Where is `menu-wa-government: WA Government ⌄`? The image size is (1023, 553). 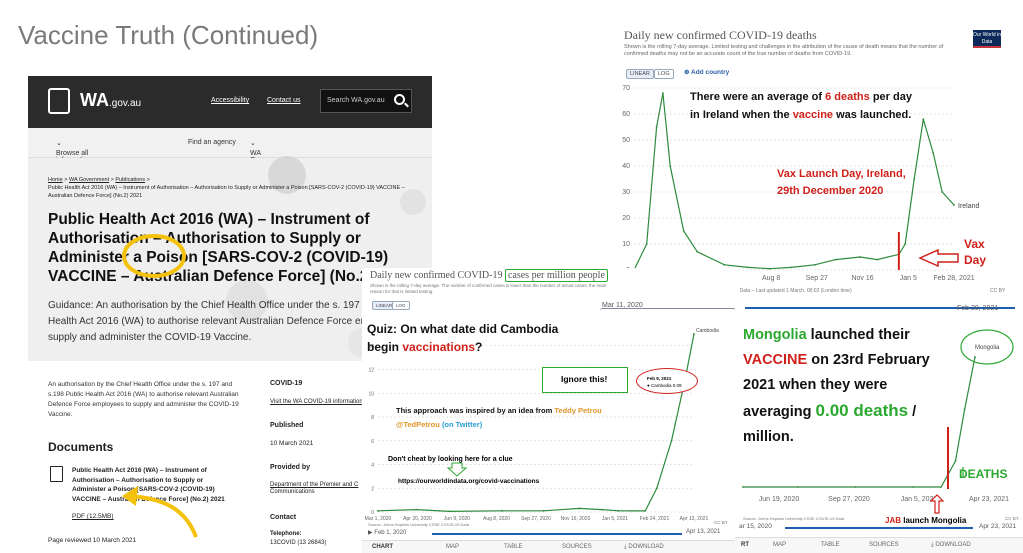
menu-wa-government: WA Government ⌄ is located at coordinates (269, 151).